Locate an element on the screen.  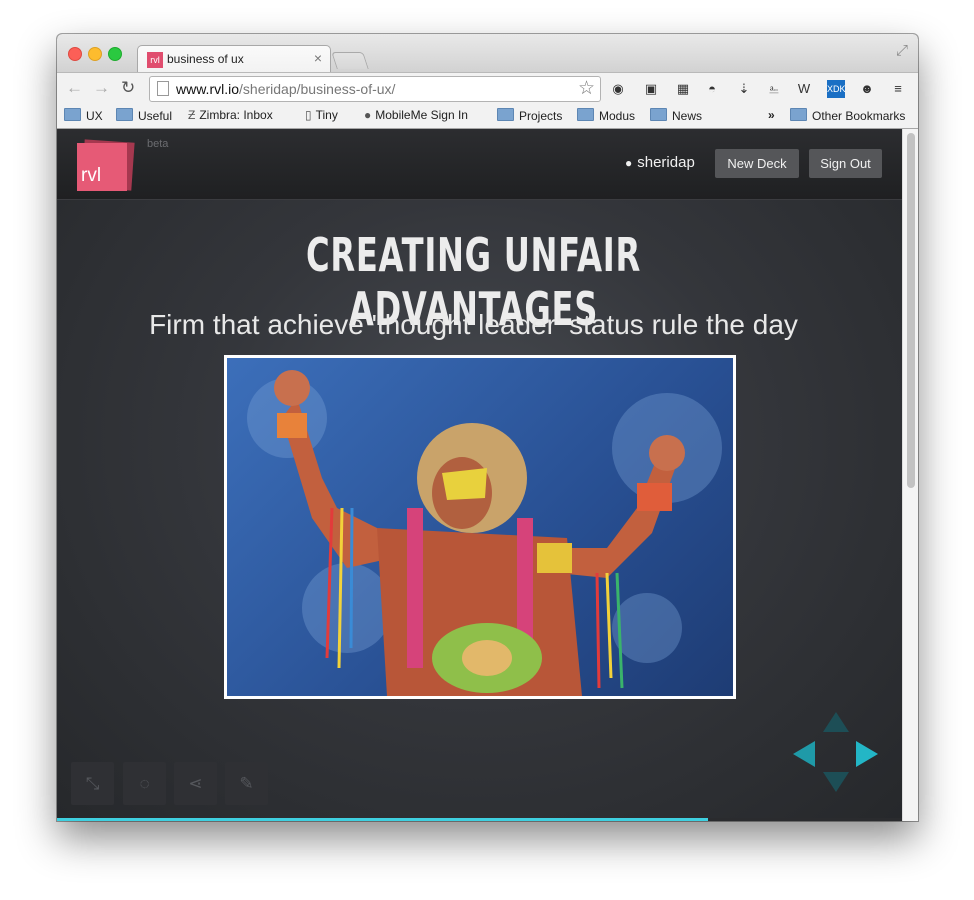
page-scrollbar is located at coordinates (910, 475).